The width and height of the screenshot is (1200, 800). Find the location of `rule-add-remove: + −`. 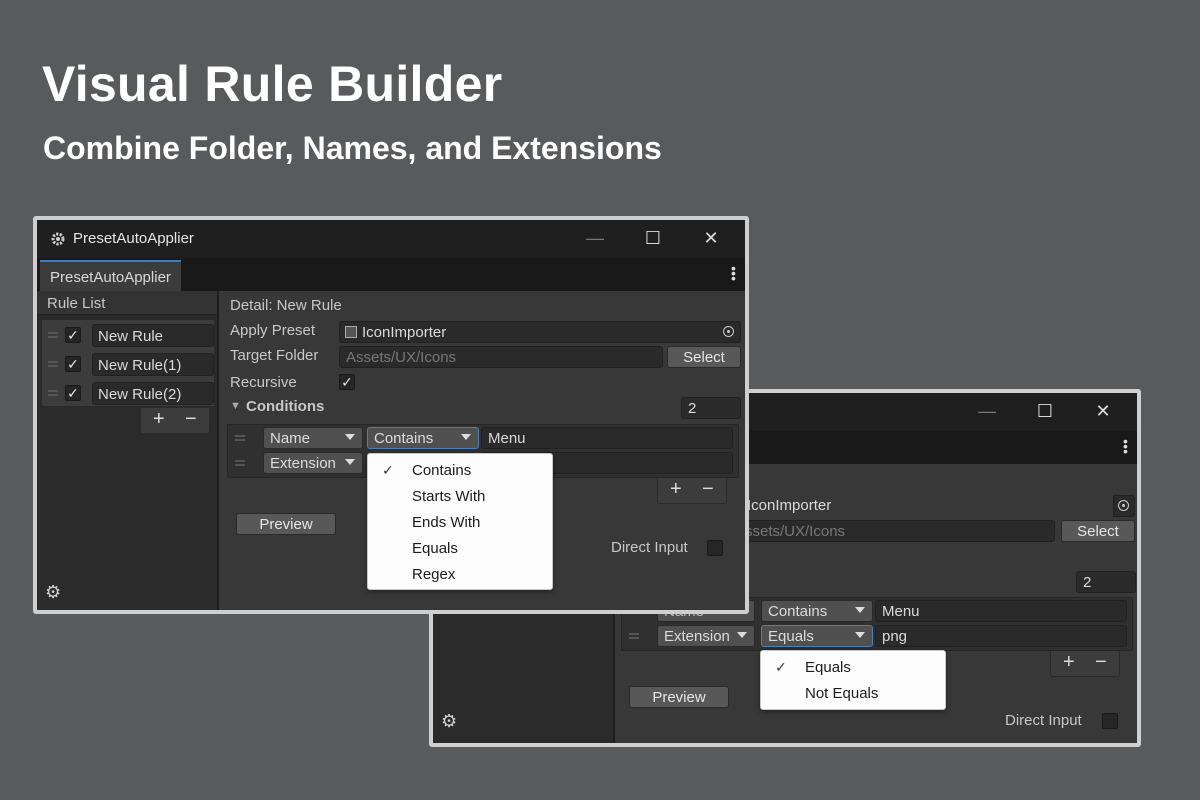

rule-add-remove: + − is located at coordinates (175, 421).